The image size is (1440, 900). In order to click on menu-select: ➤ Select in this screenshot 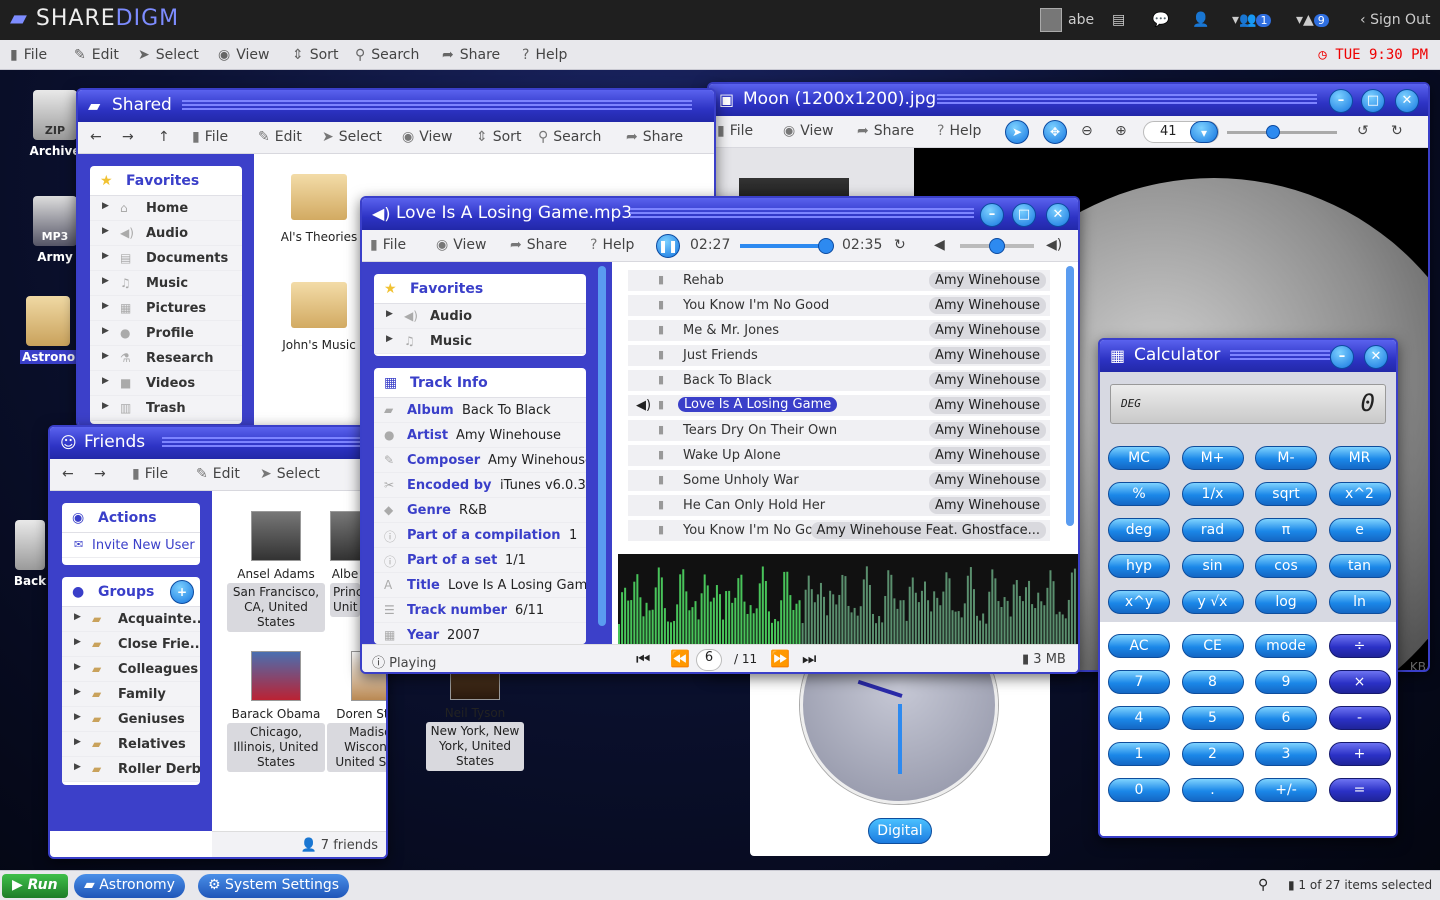, I will do `click(168, 55)`.